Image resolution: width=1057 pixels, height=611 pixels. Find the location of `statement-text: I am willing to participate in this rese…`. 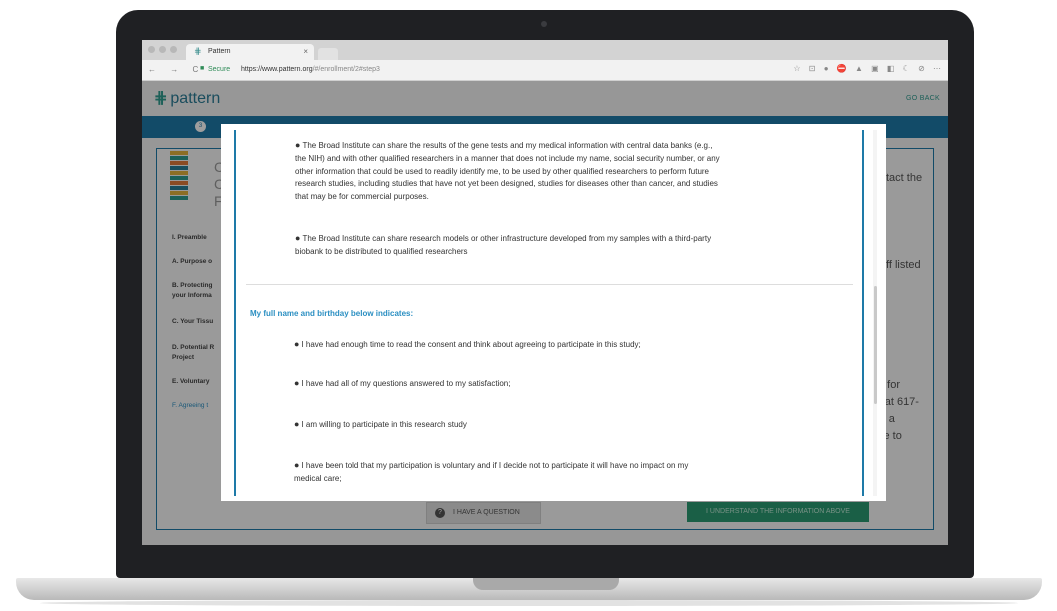

statement-text: I am willing to participate in this rese… is located at coordinates (384, 424).